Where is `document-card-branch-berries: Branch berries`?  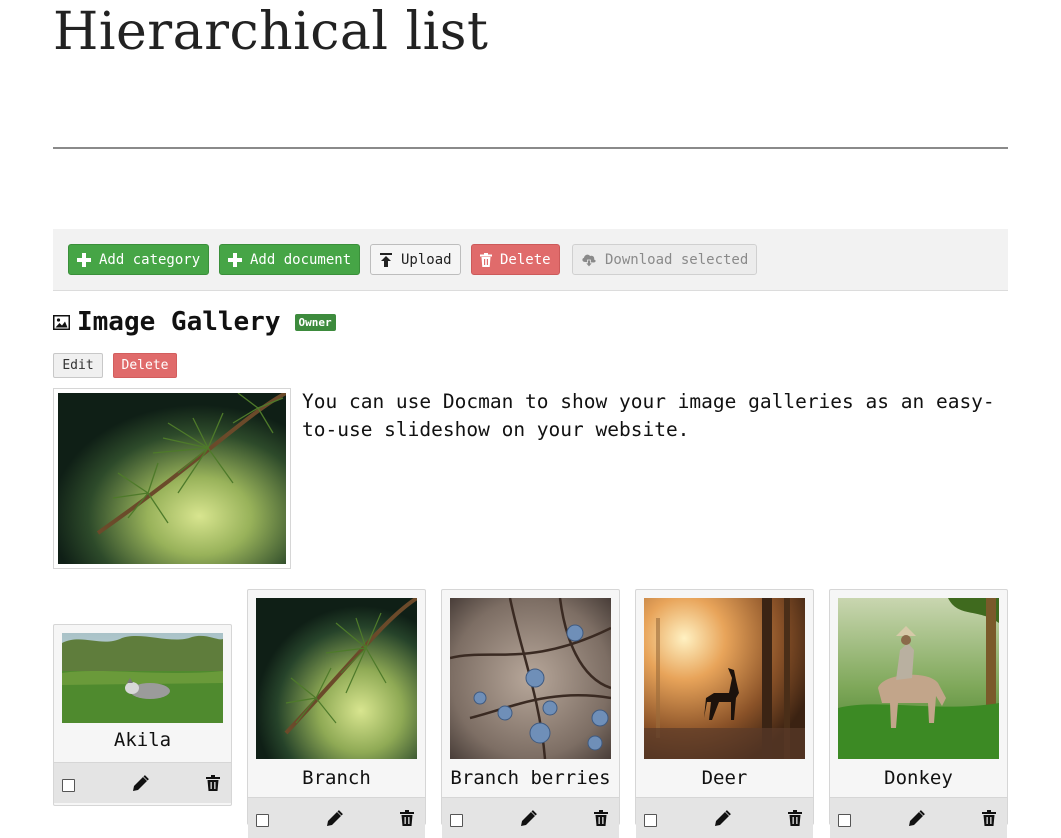
document-card-branch-berries: Branch berries is located at coordinates (530, 713).